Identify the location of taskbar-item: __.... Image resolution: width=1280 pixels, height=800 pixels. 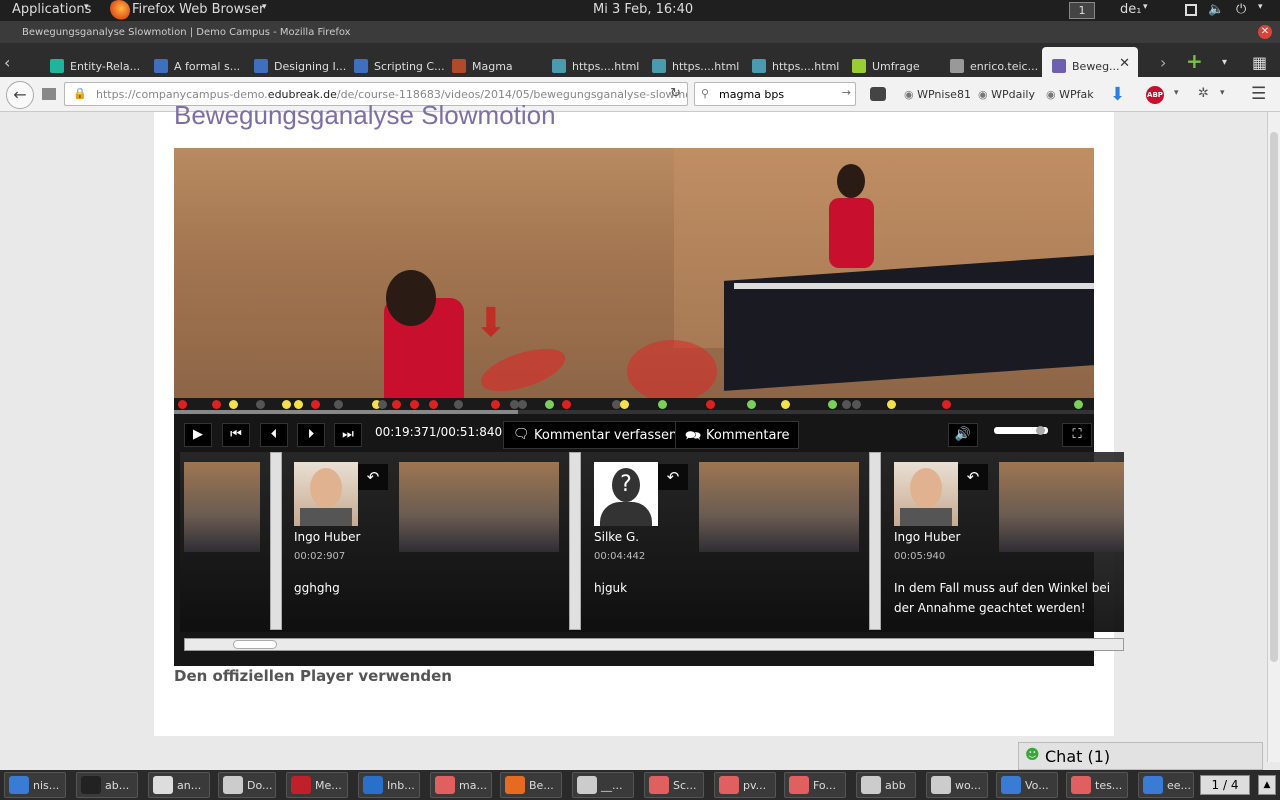
(603, 785).